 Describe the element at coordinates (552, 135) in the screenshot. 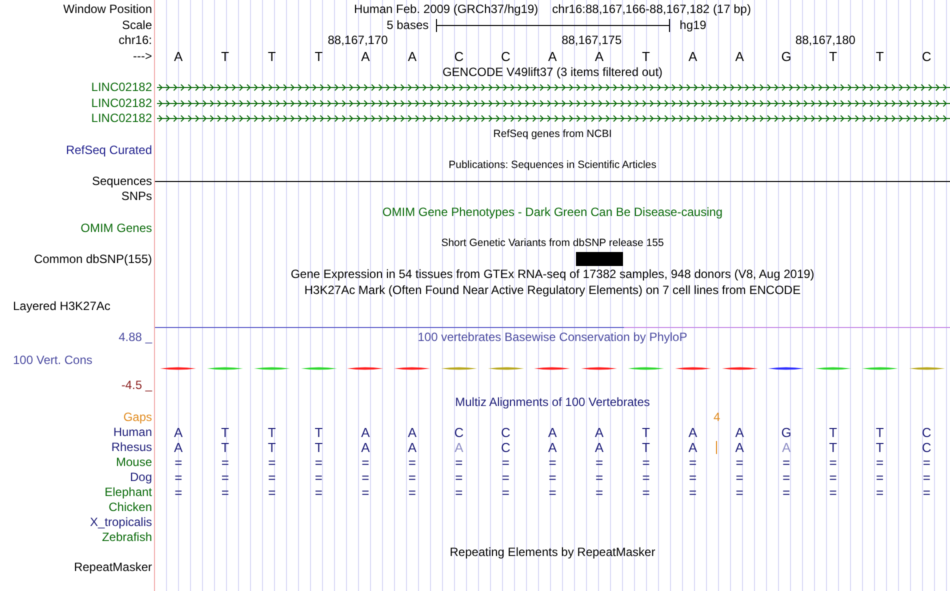

I see `track-title: RefSeq genes from NCBI` at that location.